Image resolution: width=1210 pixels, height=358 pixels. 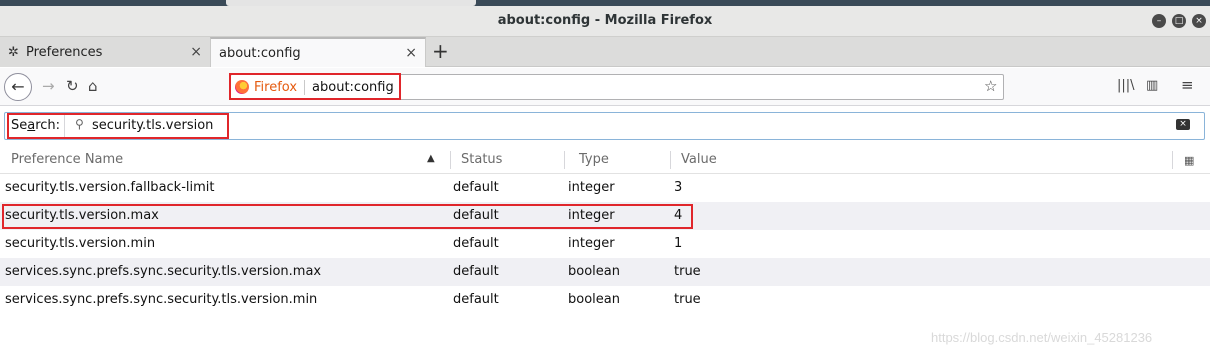 What do you see at coordinates (594, 159) in the screenshot?
I see `column-header-type: Type` at bounding box center [594, 159].